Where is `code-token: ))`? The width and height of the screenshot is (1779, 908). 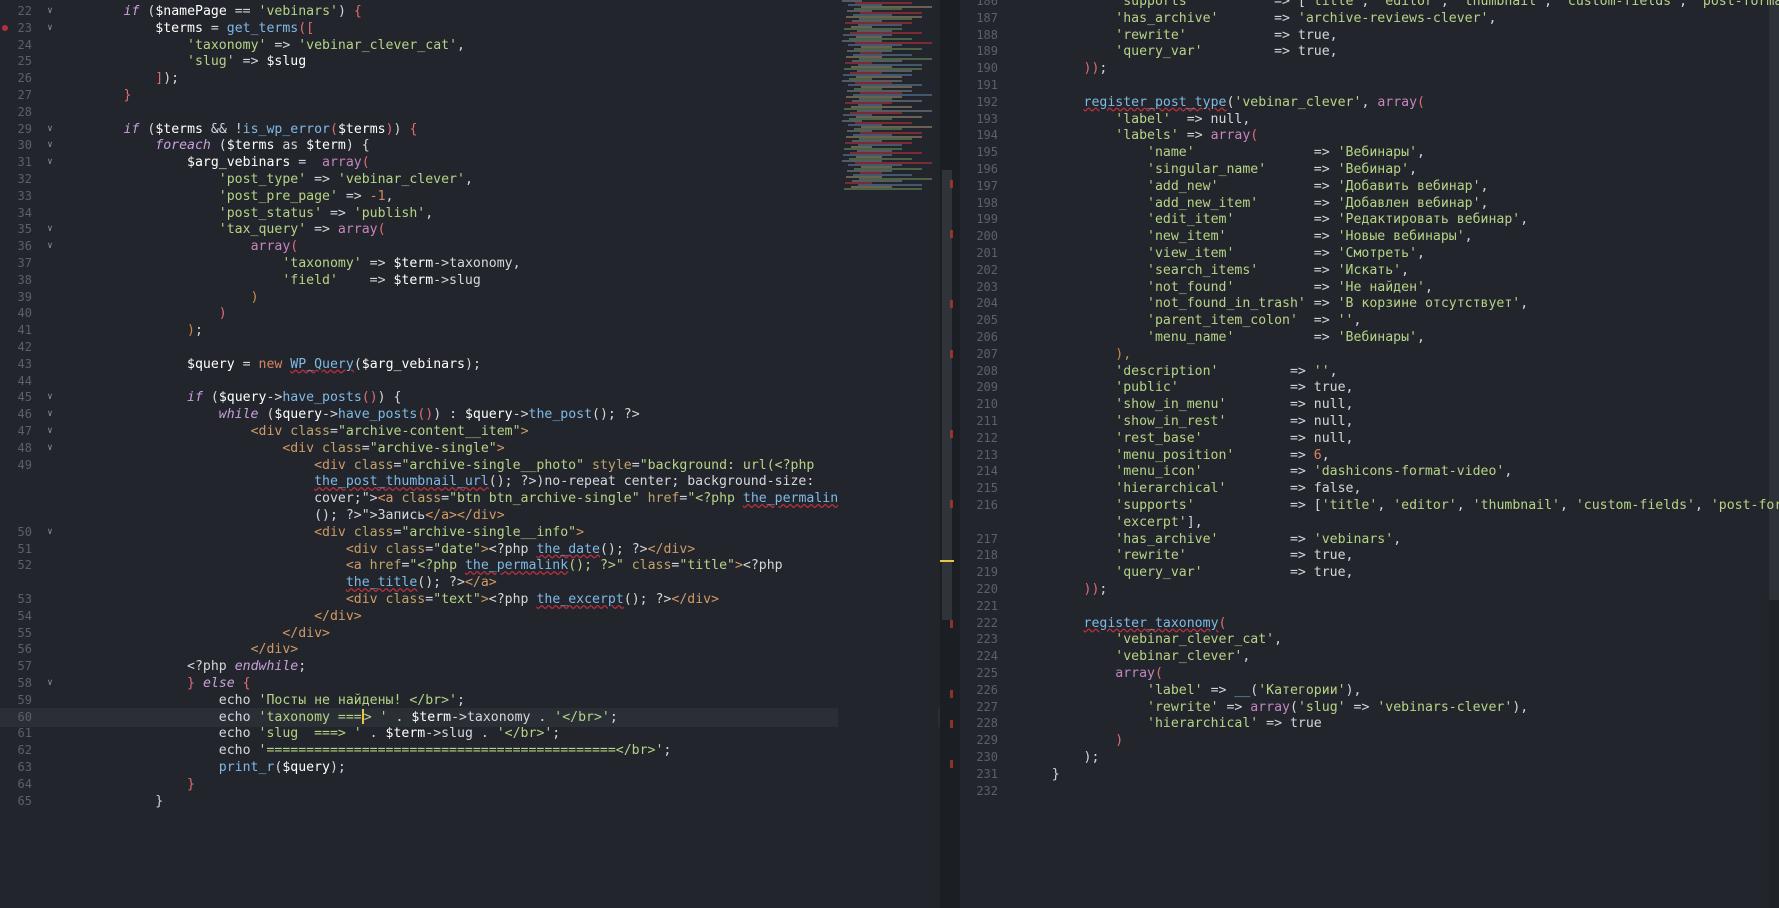 code-token: )) is located at coordinates (1091, 589).